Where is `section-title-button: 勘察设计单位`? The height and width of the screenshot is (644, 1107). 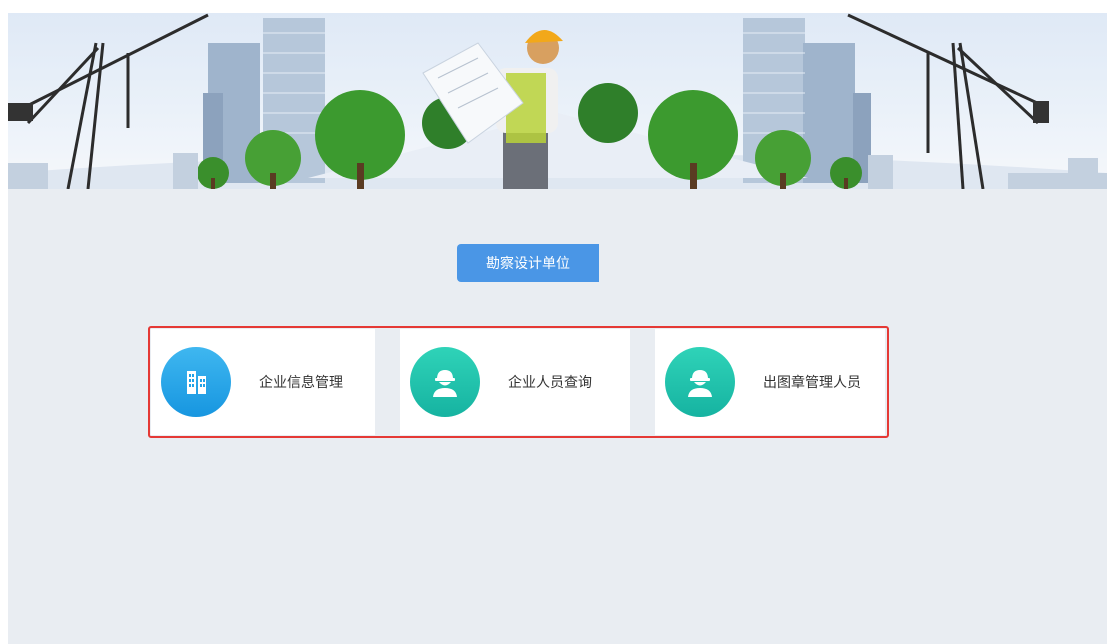 section-title-button: 勘察设计单位 is located at coordinates (528, 263).